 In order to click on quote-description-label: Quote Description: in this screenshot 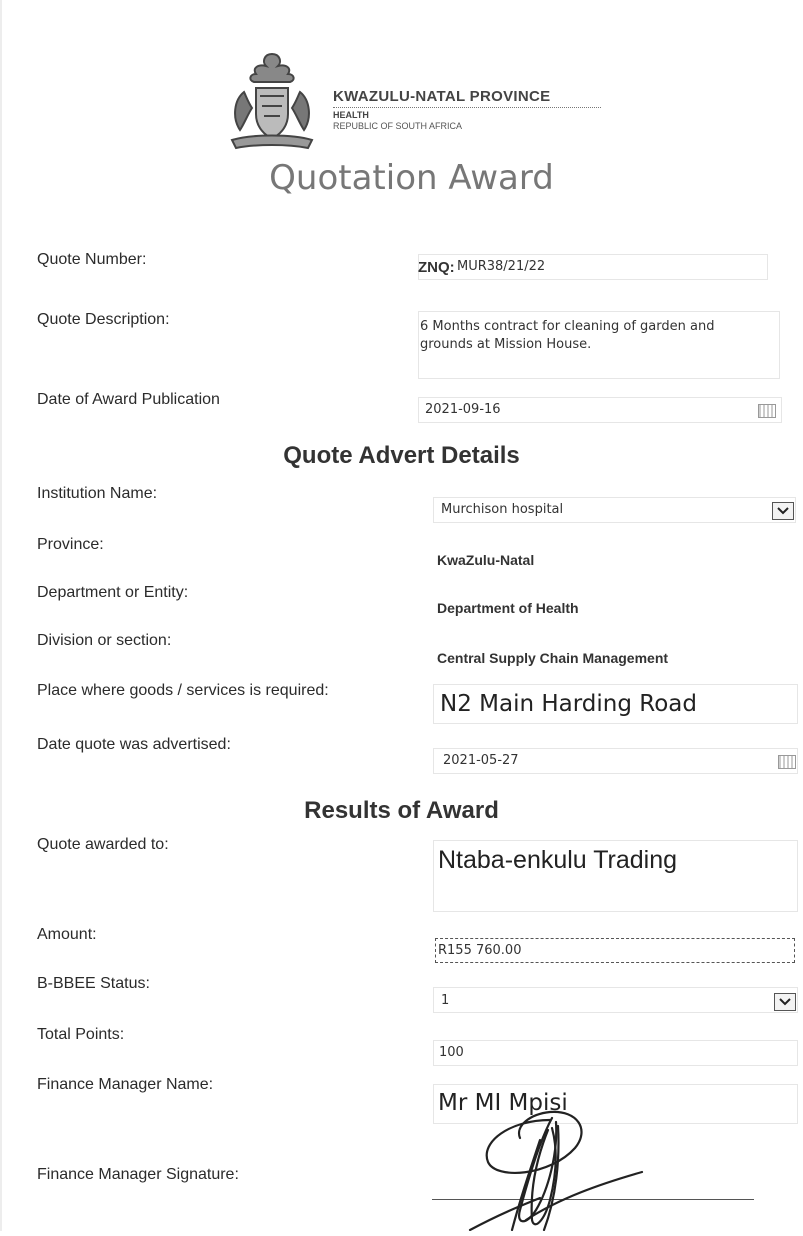, I will do `click(103, 319)`.